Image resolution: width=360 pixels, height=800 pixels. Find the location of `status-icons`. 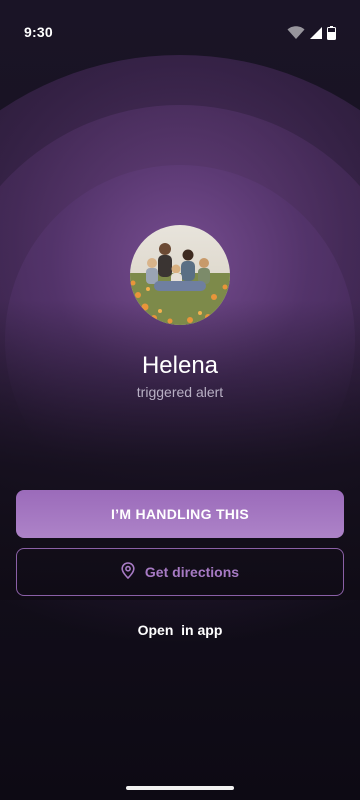

status-icons is located at coordinates (311, 35).